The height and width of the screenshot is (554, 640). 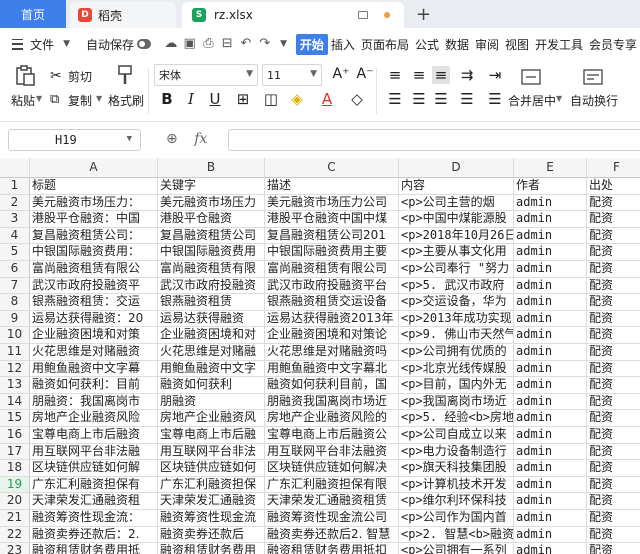 What do you see at coordinates (456, 518) in the screenshot?
I see `table-cell: <p>公司作为国内首` at bounding box center [456, 518].